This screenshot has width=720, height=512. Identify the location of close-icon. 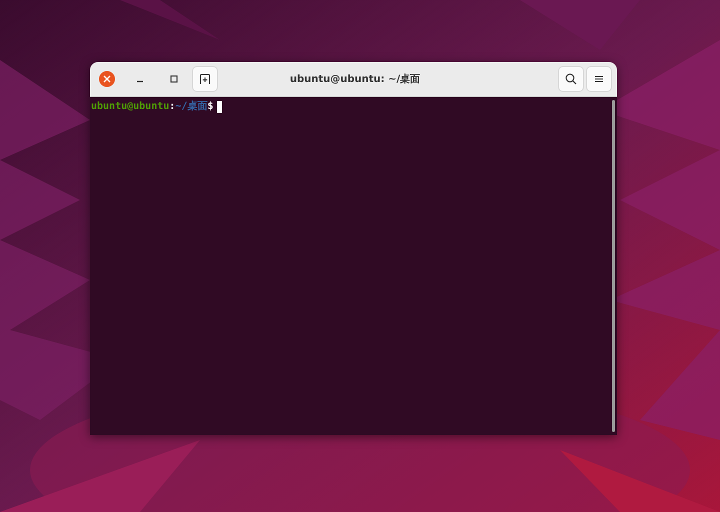
(107, 79).